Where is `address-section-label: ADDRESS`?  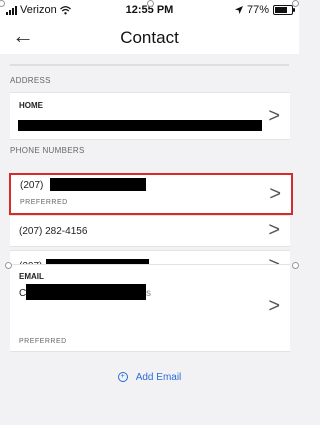 address-section-label: ADDRESS is located at coordinates (30, 80).